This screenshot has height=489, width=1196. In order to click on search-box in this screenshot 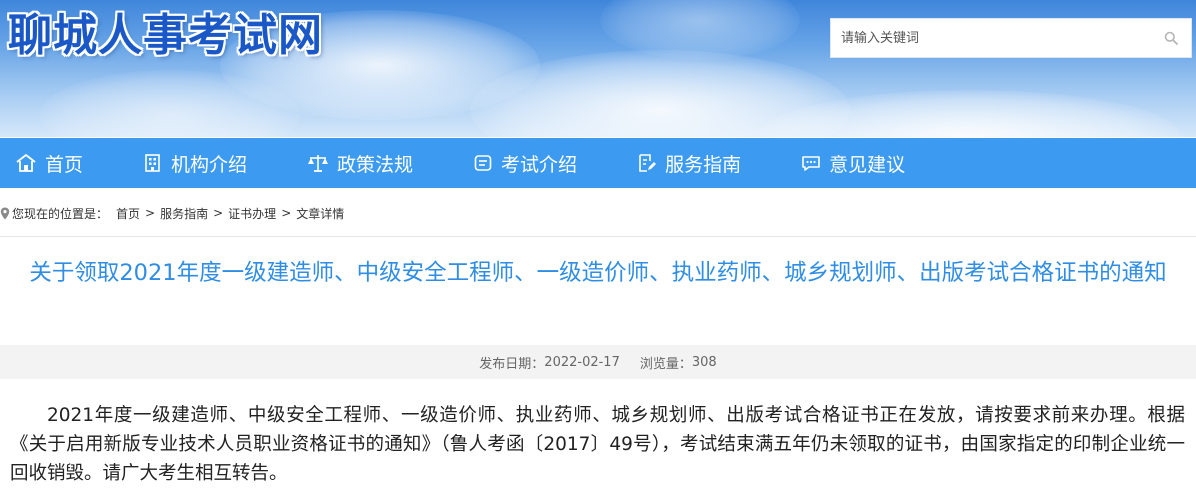, I will do `click(1011, 38)`.